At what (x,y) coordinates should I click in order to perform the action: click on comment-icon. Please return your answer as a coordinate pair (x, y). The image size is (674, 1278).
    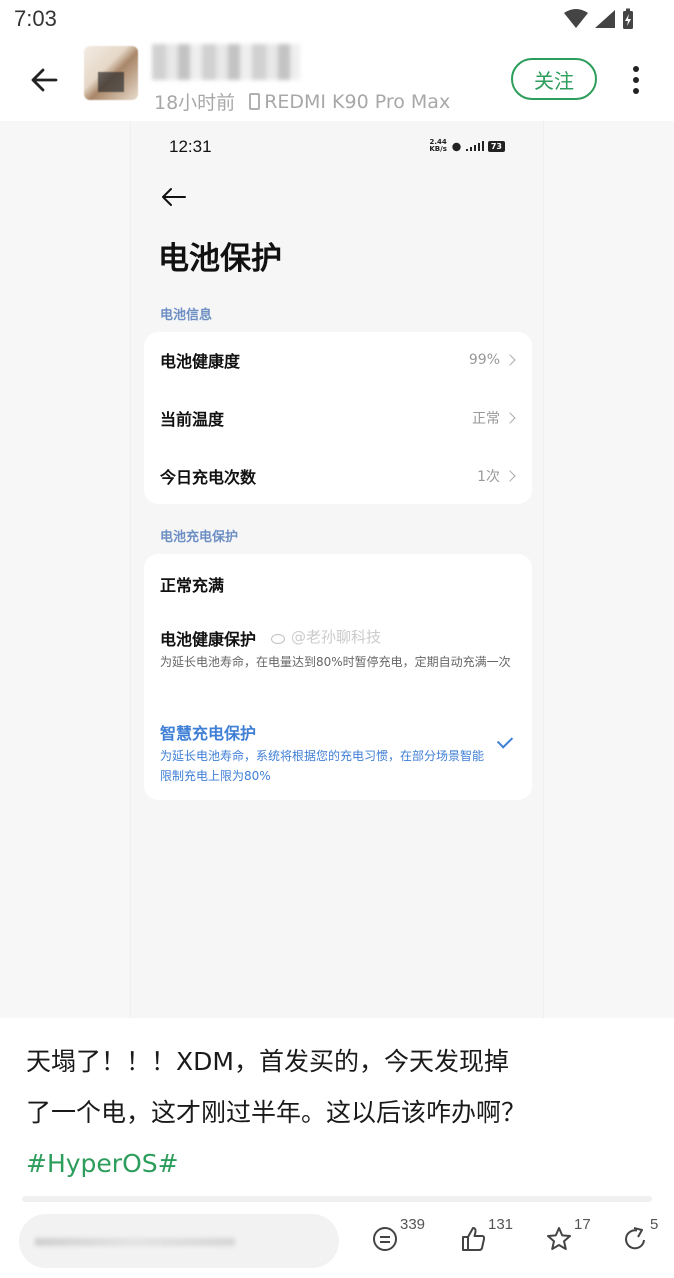
    Looking at the image, I should click on (385, 1239).